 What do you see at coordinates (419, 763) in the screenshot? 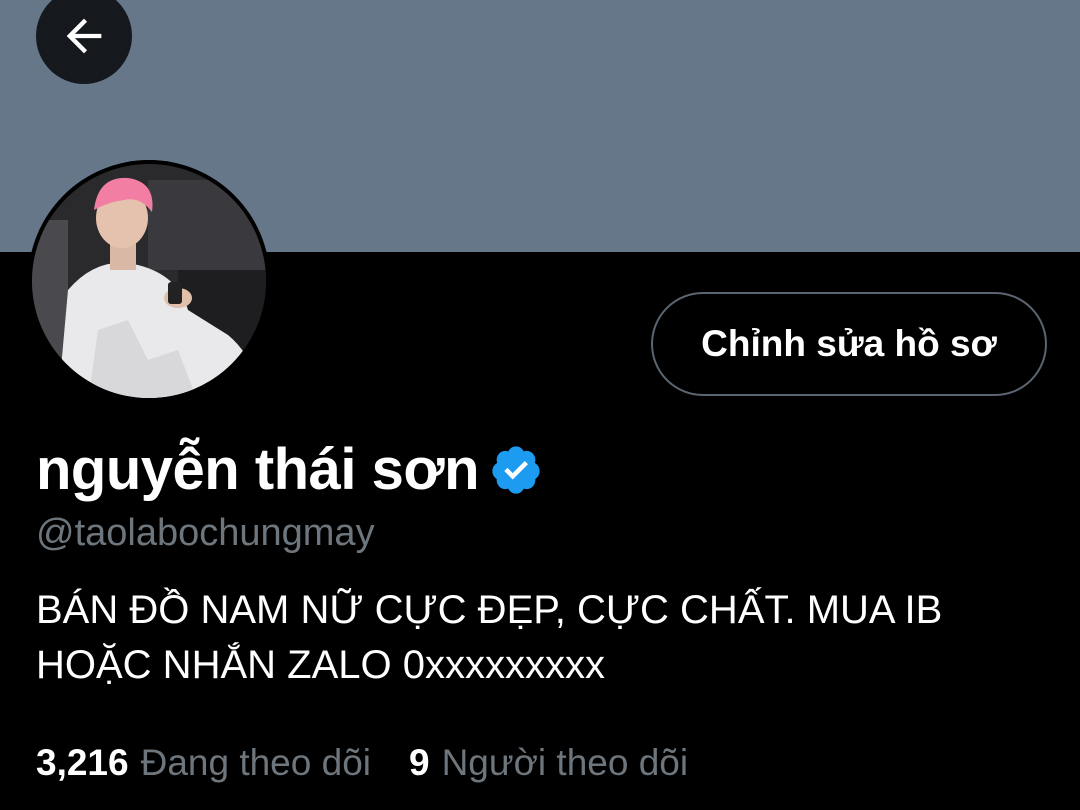
I see `followers-count: 9` at bounding box center [419, 763].